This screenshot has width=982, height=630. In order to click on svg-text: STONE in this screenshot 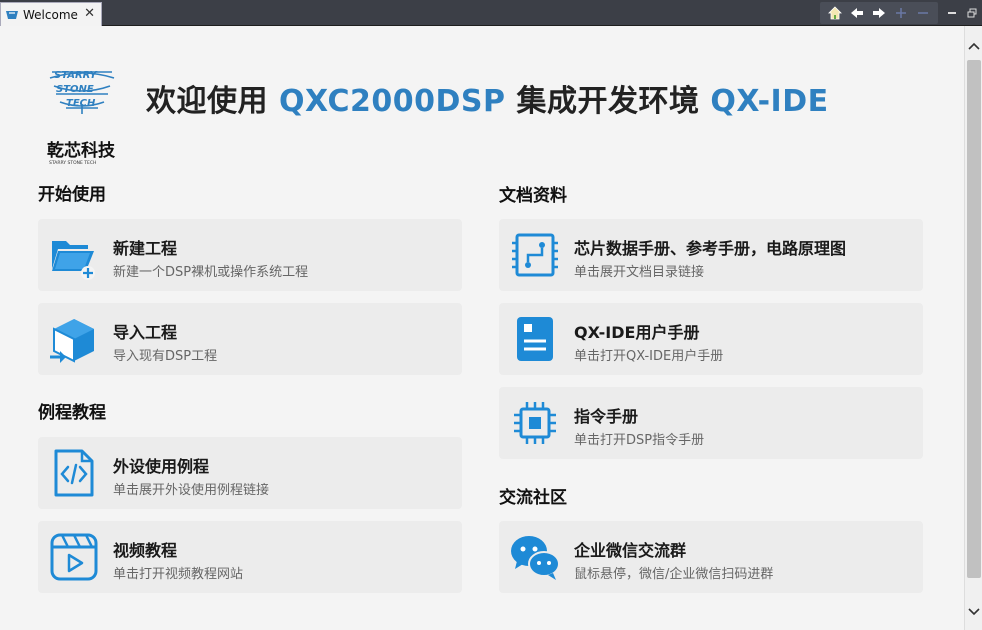, I will do `click(75, 89)`.